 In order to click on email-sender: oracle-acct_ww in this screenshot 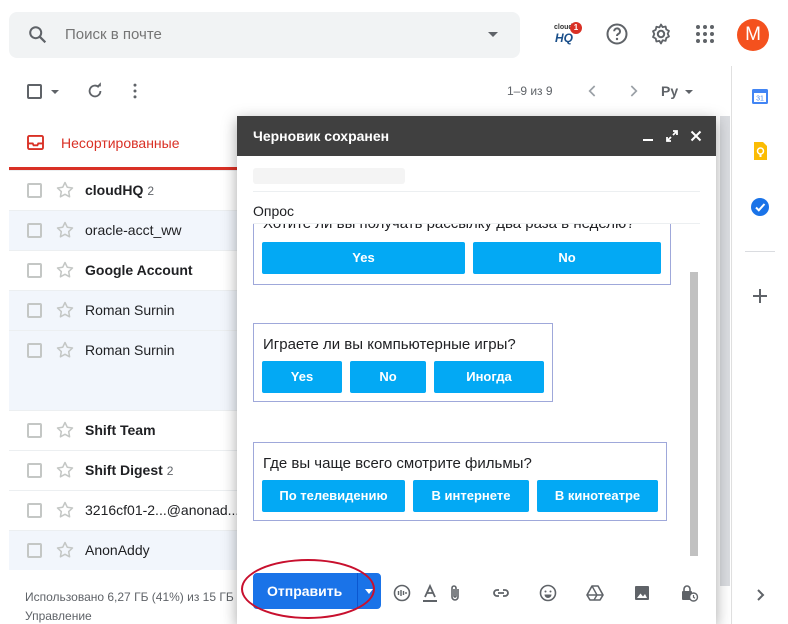, I will do `click(133, 230)`.